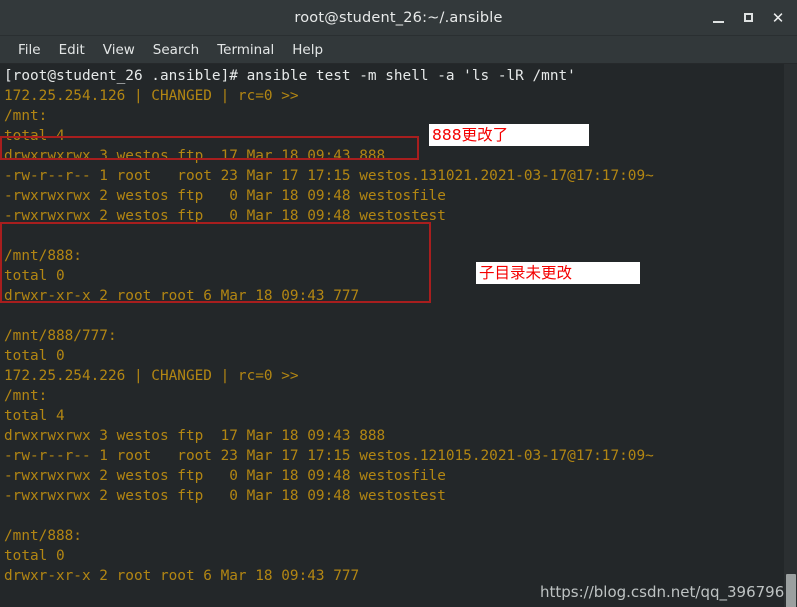 The width and height of the screenshot is (797, 607). Describe the element at coordinates (245, 50) in the screenshot. I see `menu-item-terminal: Terminal` at that location.